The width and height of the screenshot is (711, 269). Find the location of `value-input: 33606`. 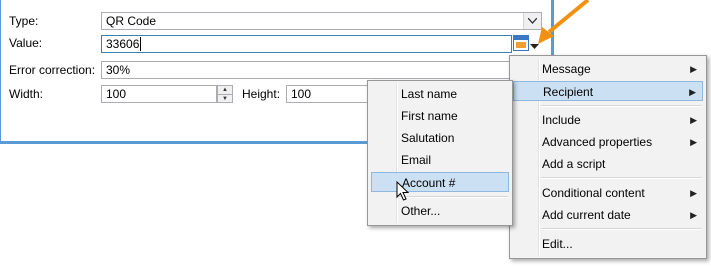

value-input: 33606 is located at coordinates (306, 44).